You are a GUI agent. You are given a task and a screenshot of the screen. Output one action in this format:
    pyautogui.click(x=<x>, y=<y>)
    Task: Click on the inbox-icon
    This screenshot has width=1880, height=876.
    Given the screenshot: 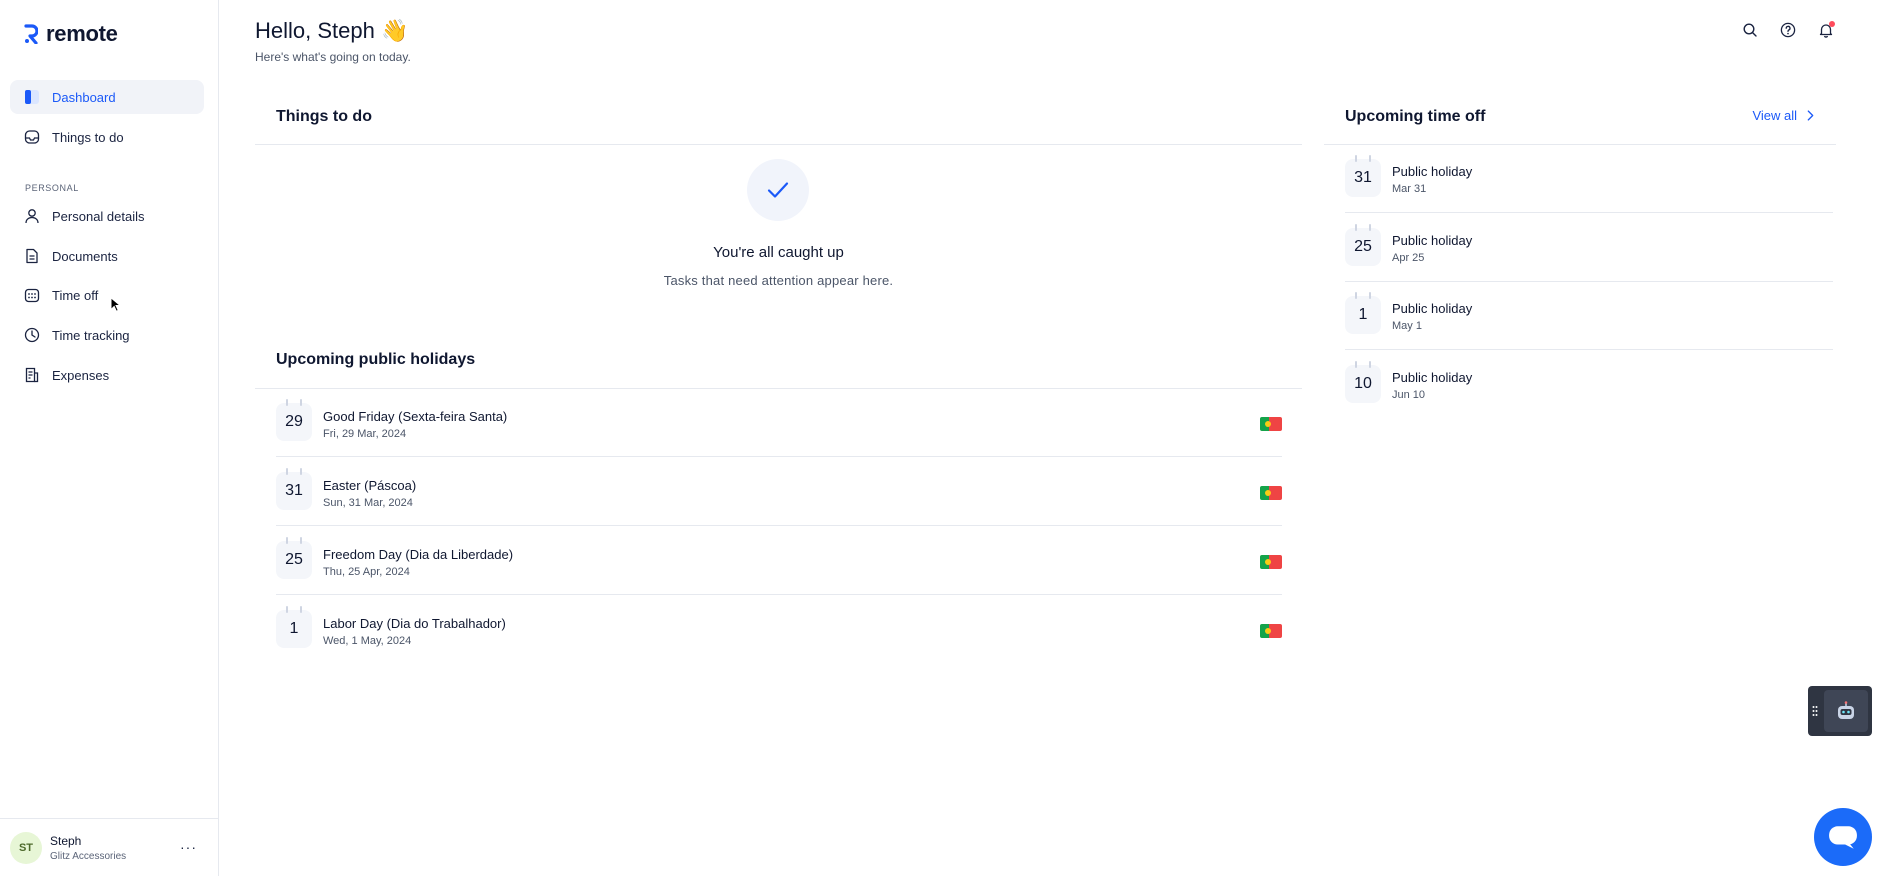 What is the action you would take?
    pyautogui.click(x=32, y=137)
    